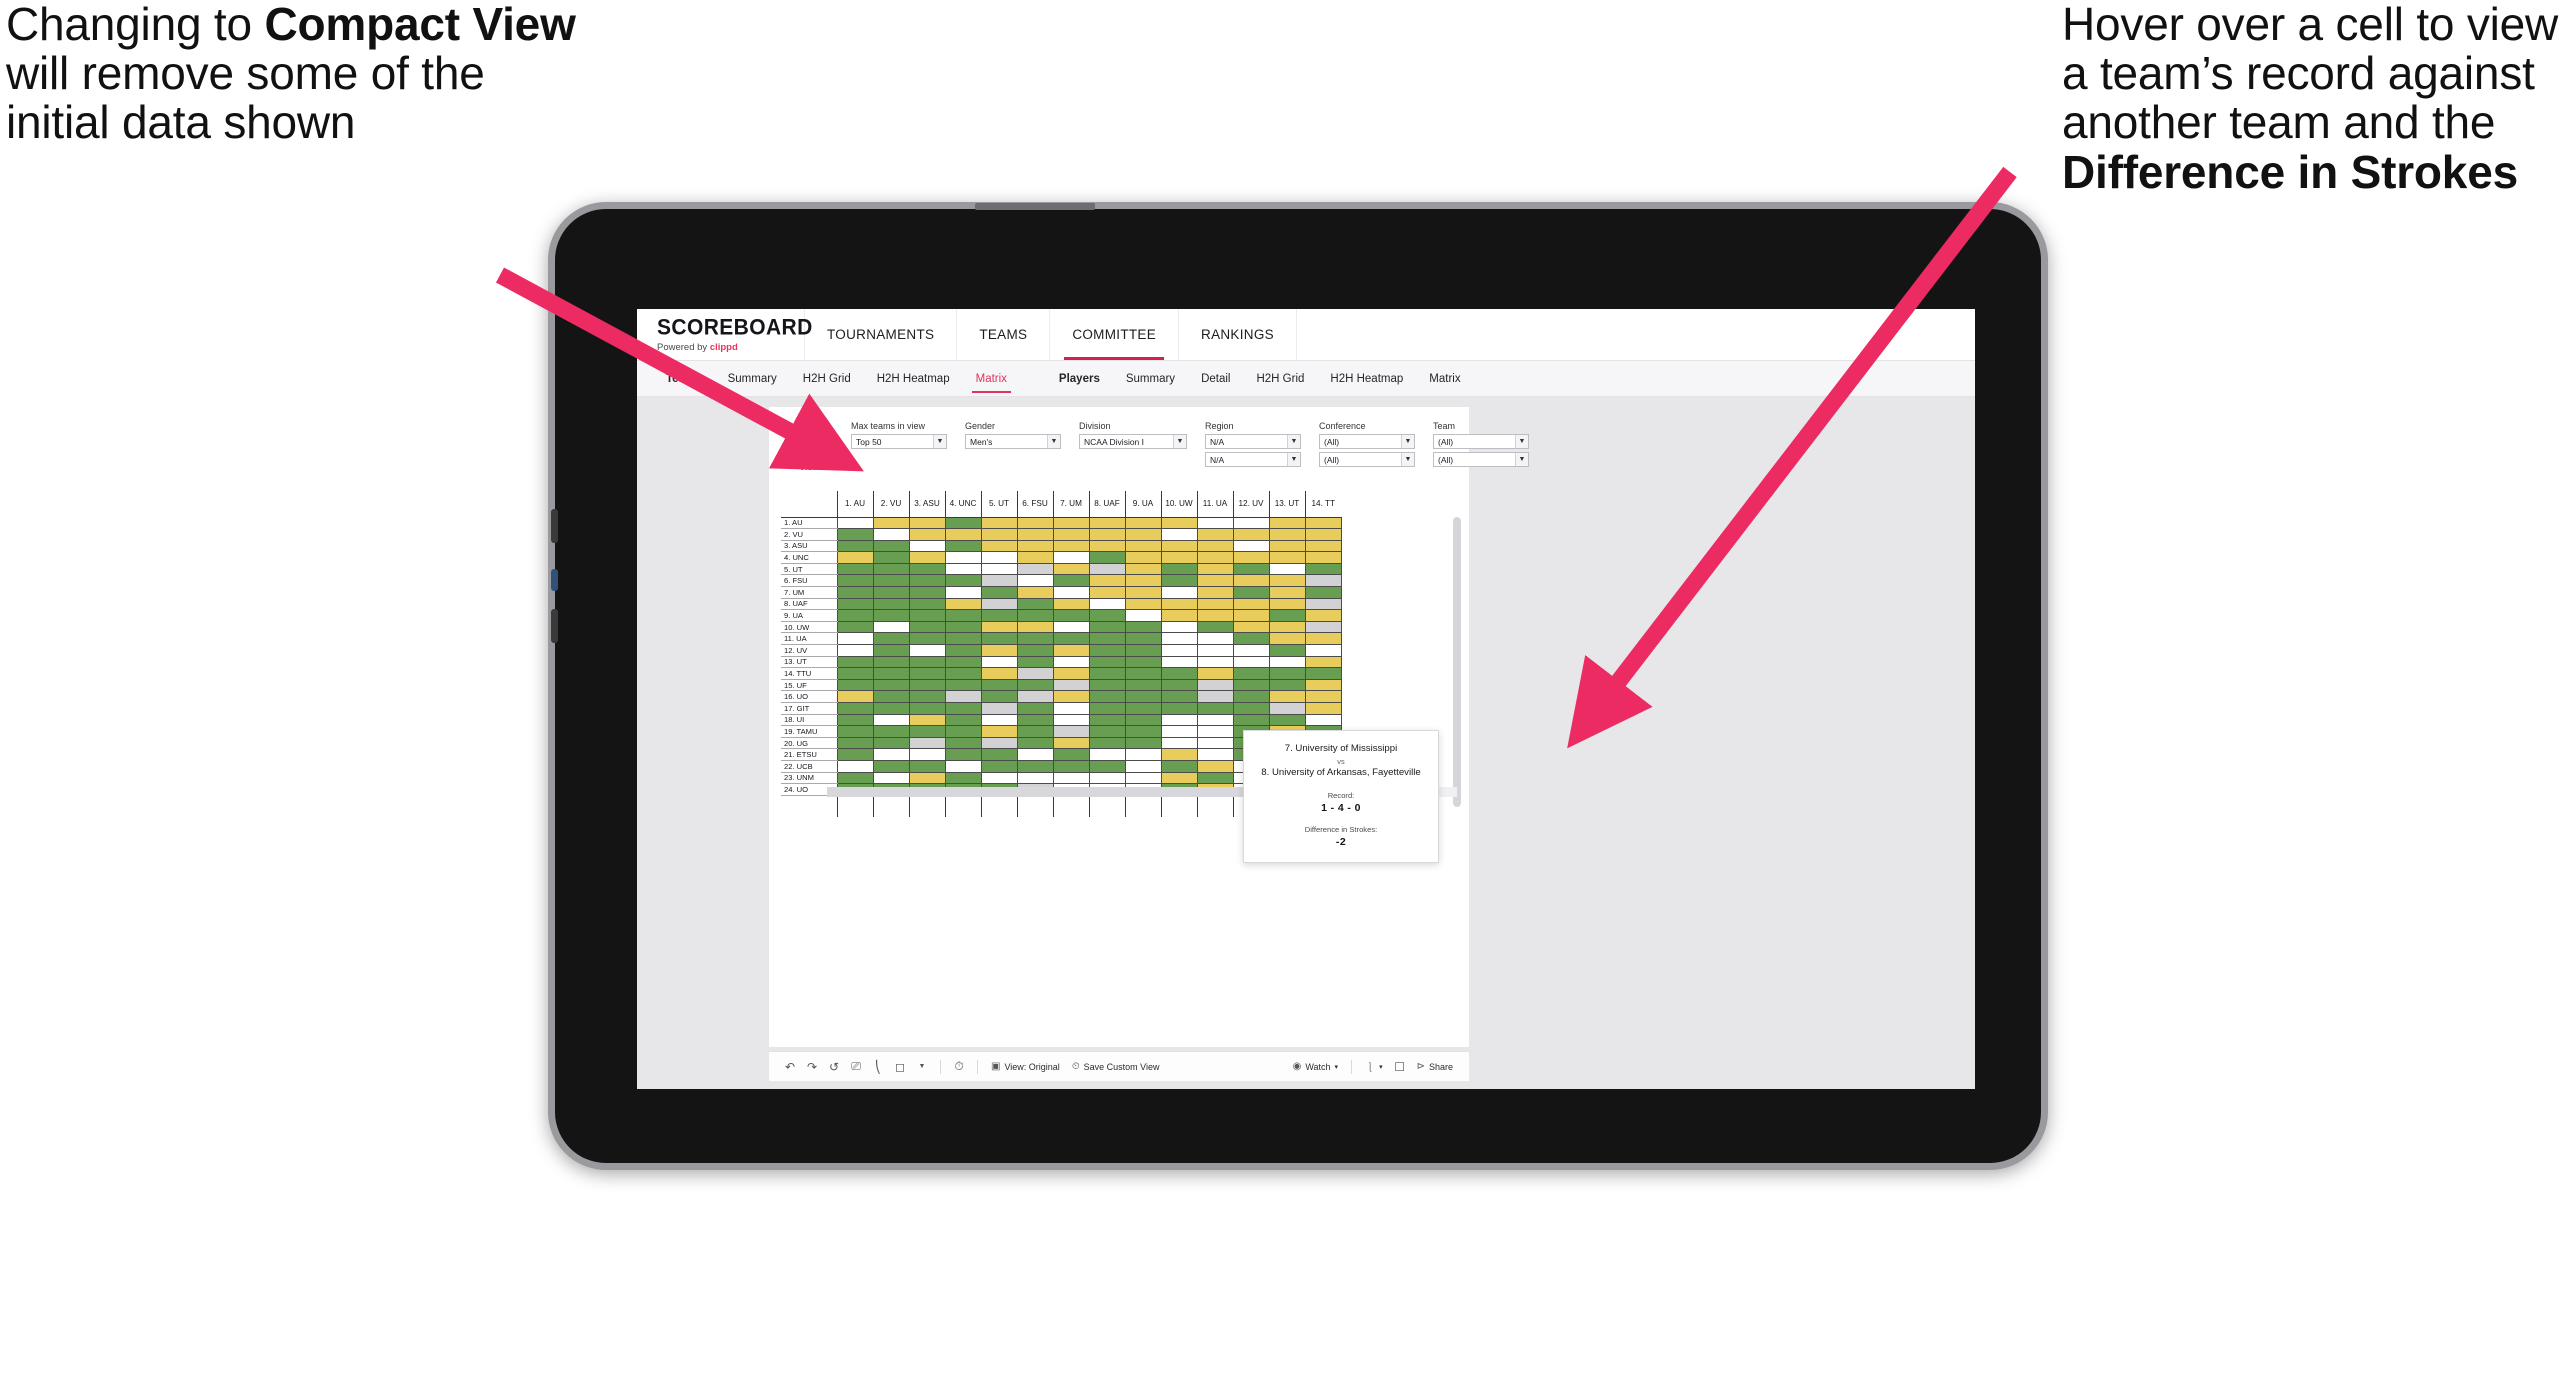 The image size is (2565, 1380). What do you see at coordinates (1253, 441) in the screenshot?
I see `filter-region-select-1: N/A ▼` at bounding box center [1253, 441].